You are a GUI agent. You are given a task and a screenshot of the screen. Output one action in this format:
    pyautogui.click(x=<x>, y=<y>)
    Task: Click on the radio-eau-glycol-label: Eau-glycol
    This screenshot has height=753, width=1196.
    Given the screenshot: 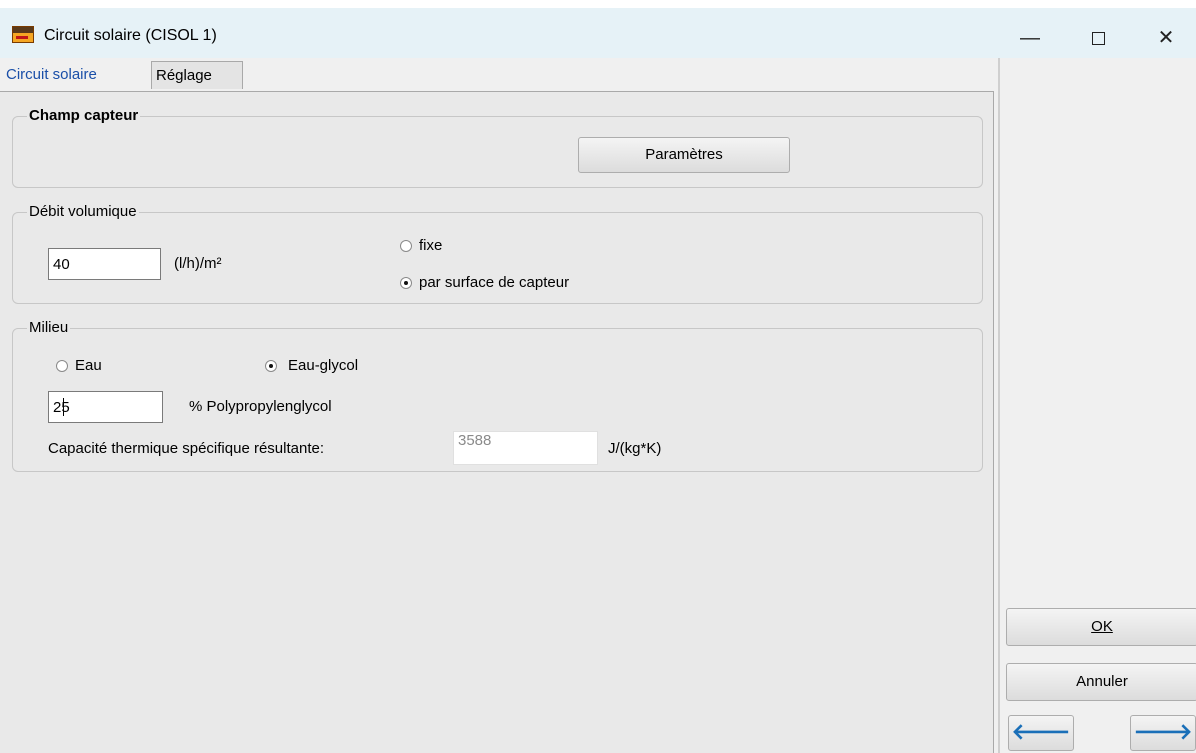 What is the action you would take?
    pyautogui.click(x=323, y=365)
    